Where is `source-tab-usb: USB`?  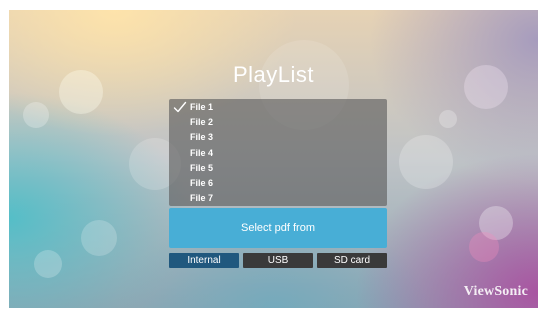
source-tab-usb: USB is located at coordinates (278, 260).